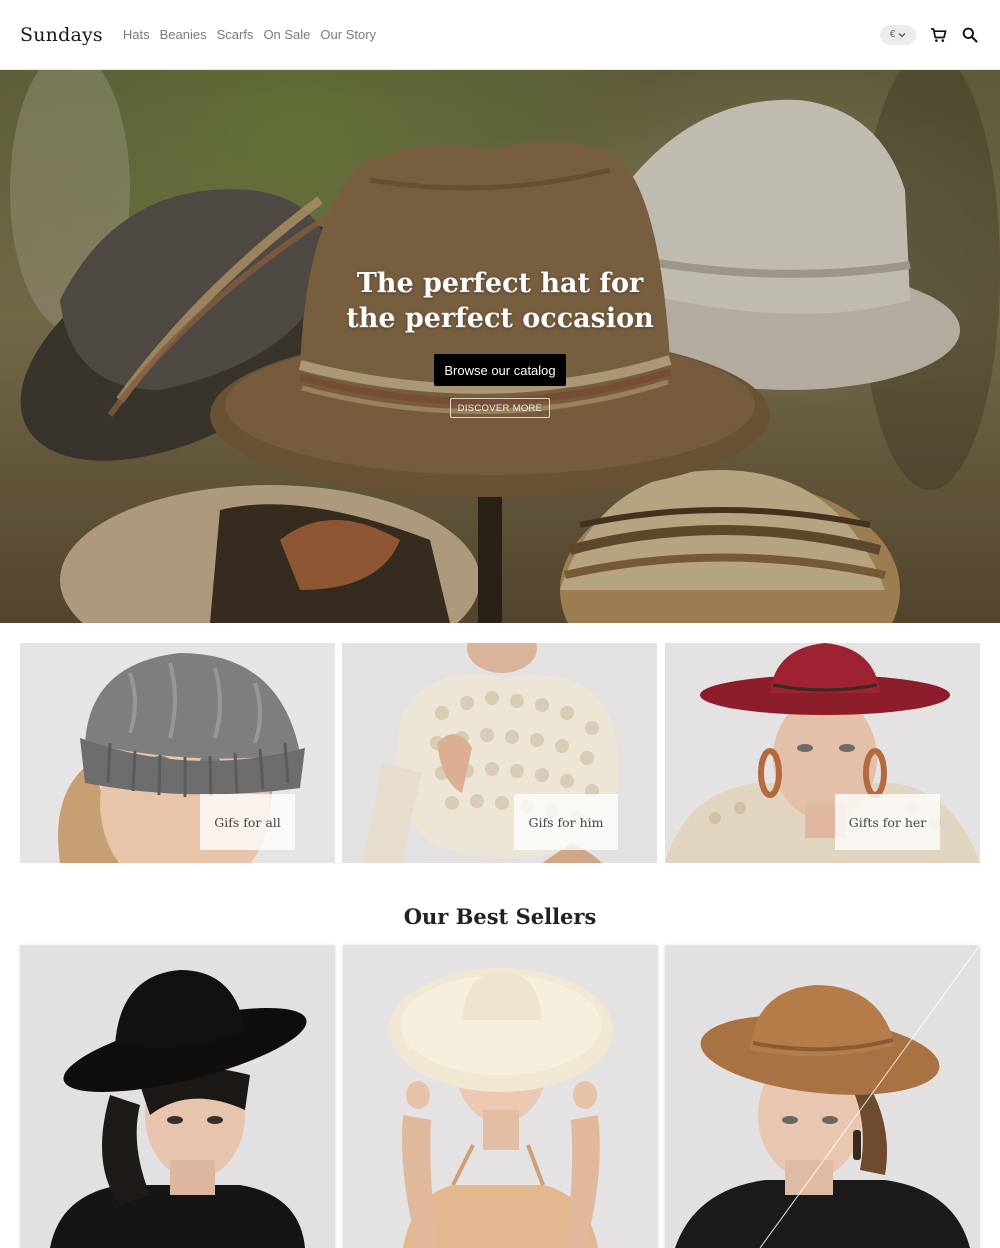 Image resolution: width=1000 pixels, height=1248 pixels. Describe the element at coordinates (500, 283) in the screenshot. I see `hero-title-line-1: The perfect hat for` at that location.